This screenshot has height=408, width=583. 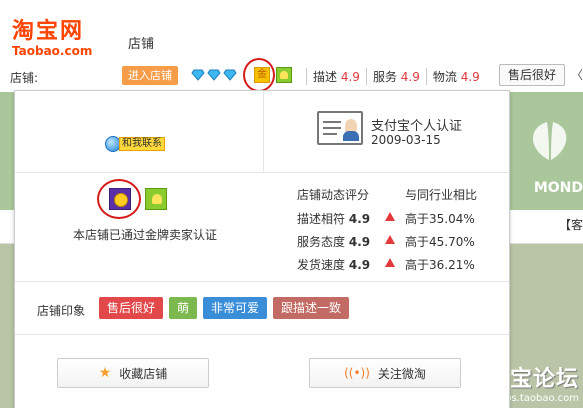 I want to click on favorite-shop-label: 收藏店铺, so click(x=143, y=373).